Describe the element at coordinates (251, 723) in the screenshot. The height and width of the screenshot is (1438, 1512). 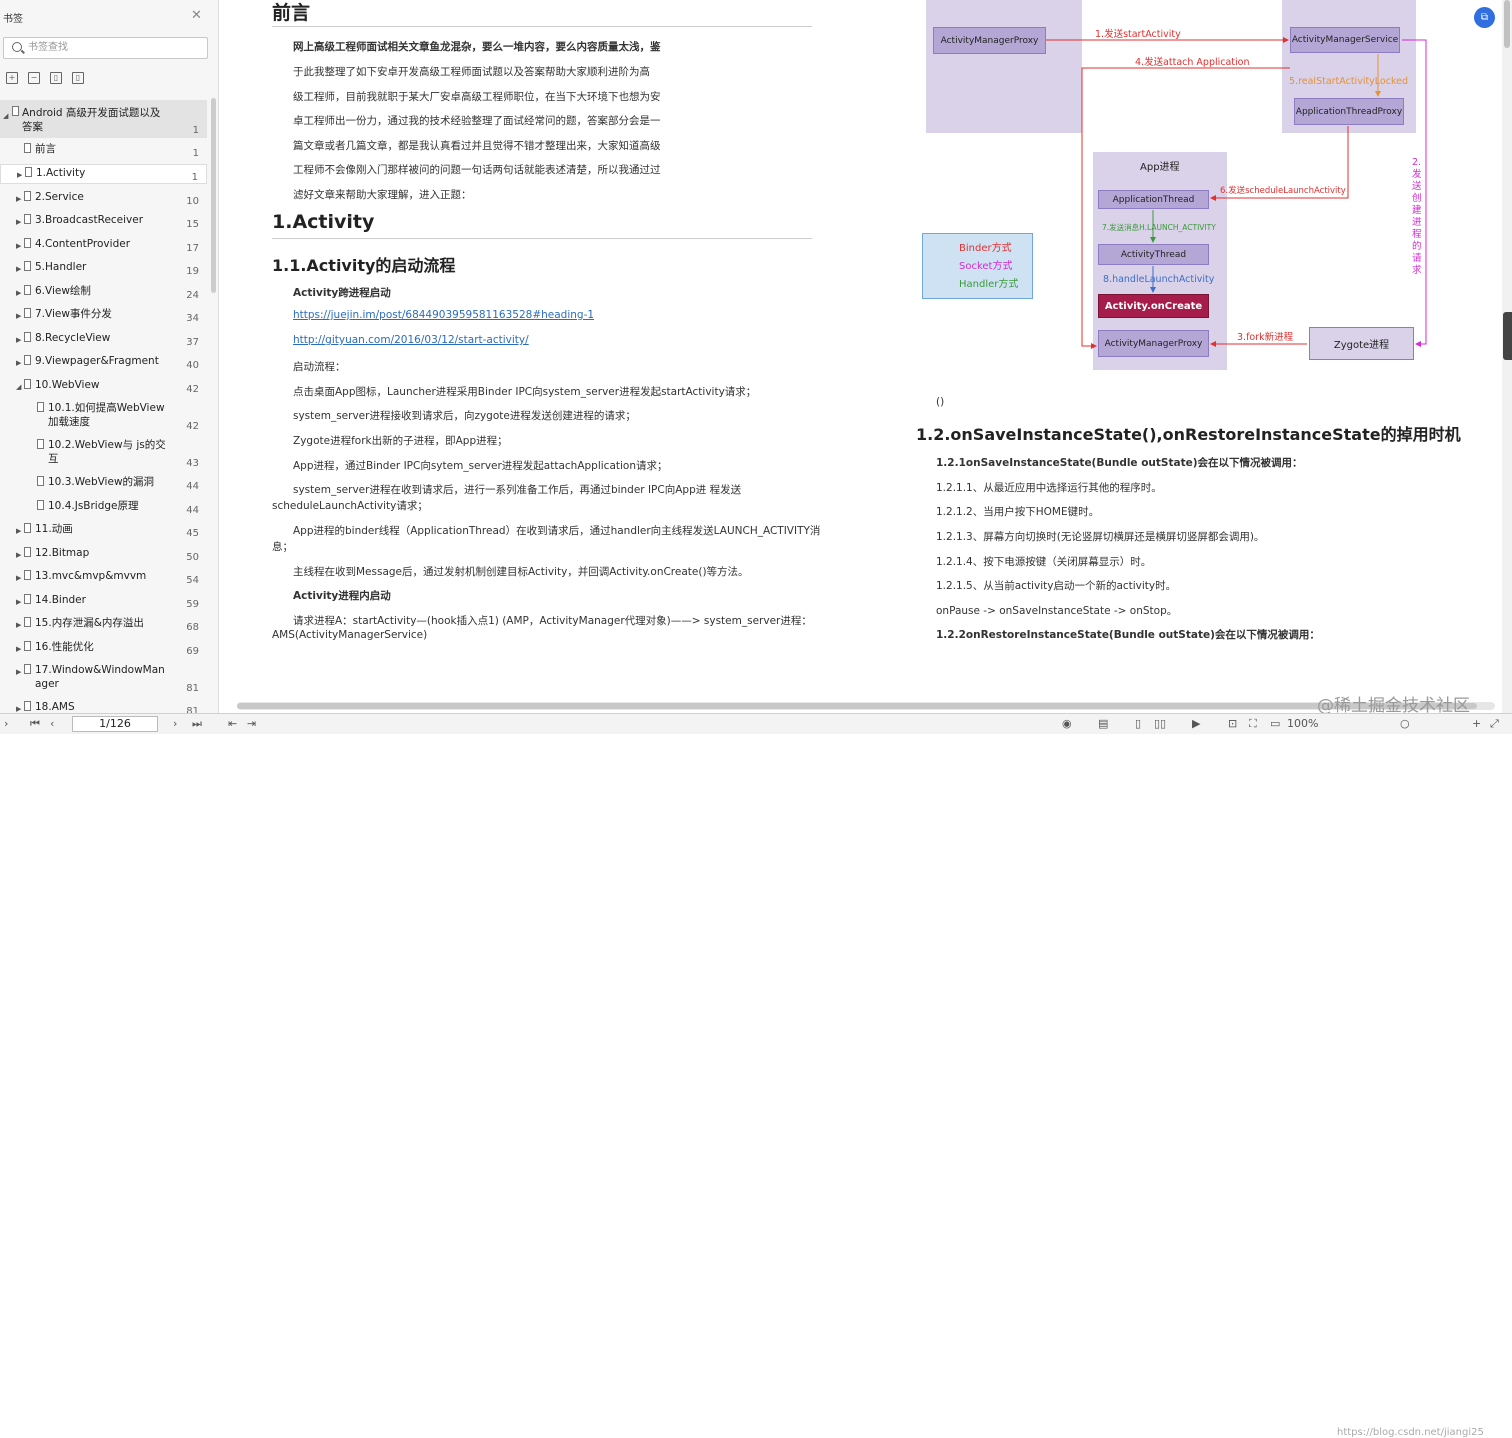
I see `forward-icon: ⇥` at that location.